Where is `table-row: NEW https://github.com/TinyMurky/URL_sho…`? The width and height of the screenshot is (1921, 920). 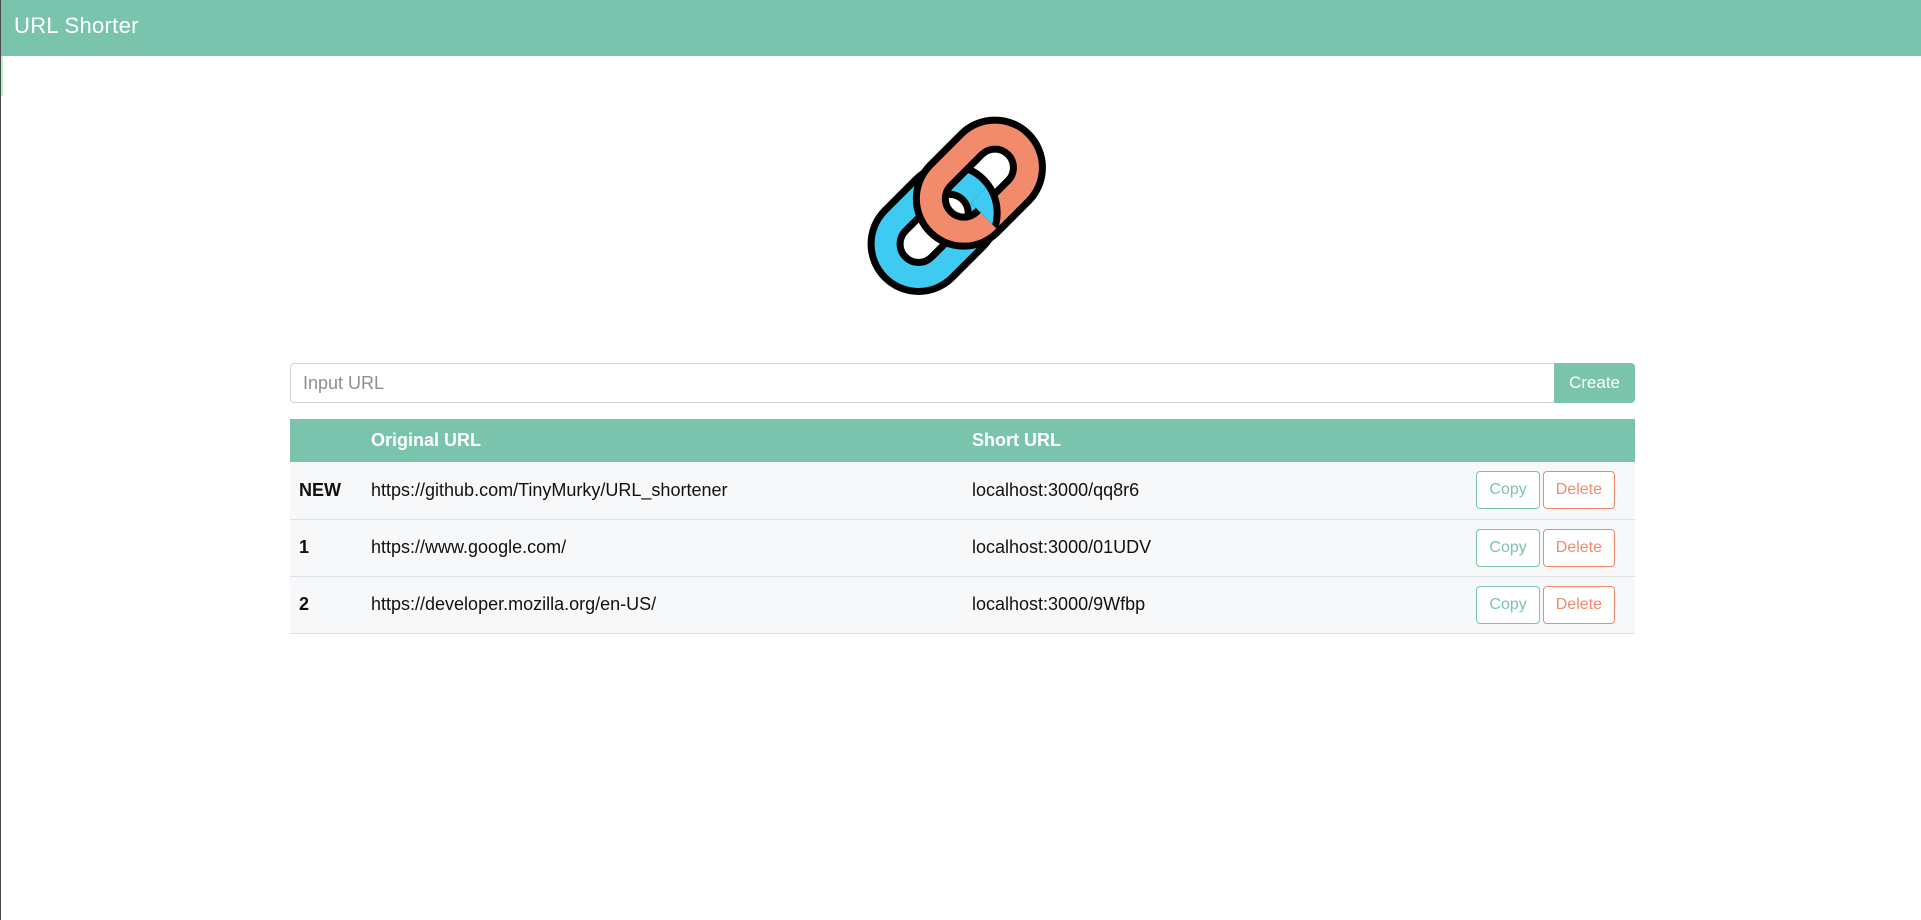
table-row: NEW https://github.com/TinyMurky/URL_sho… is located at coordinates (962, 490).